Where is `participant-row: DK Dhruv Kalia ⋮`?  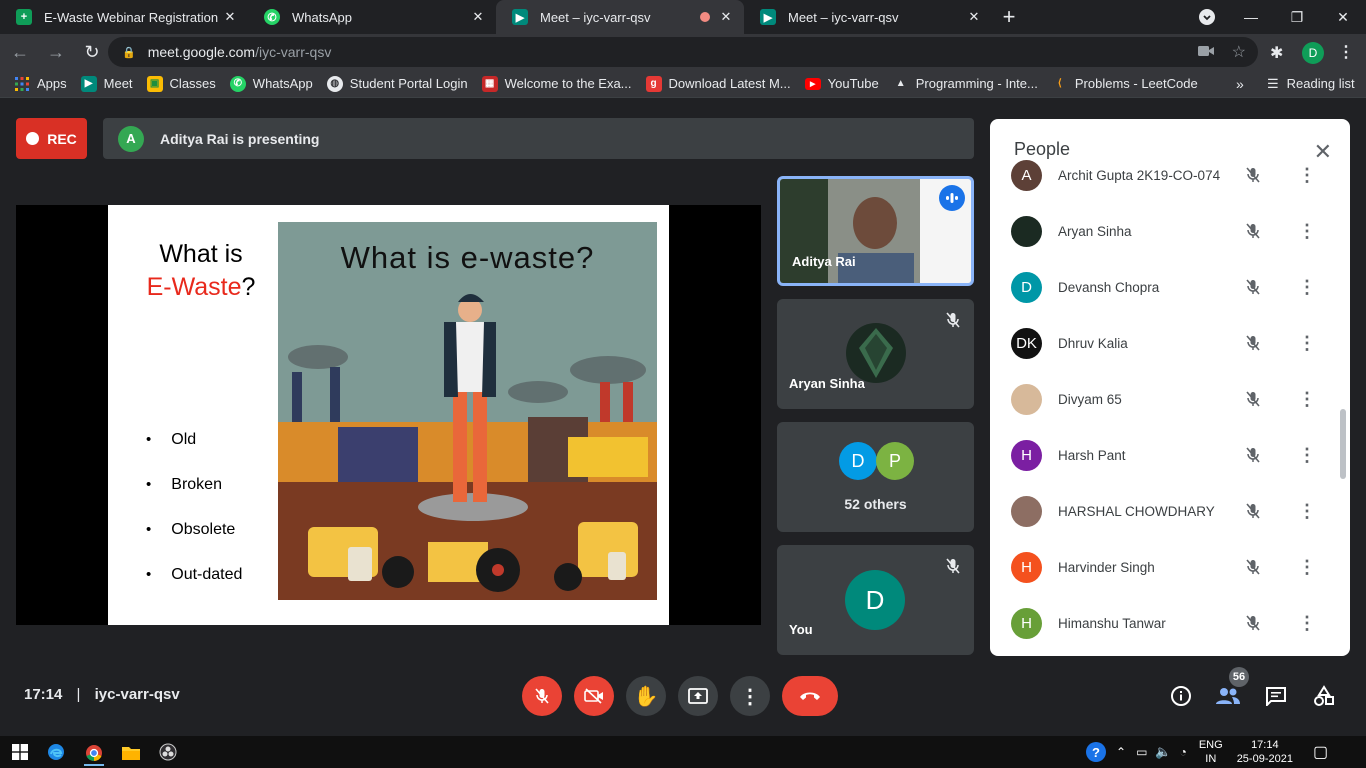 participant-row: DK Dhruv Kalia ⋮ is located at coordinates (1170, 343).